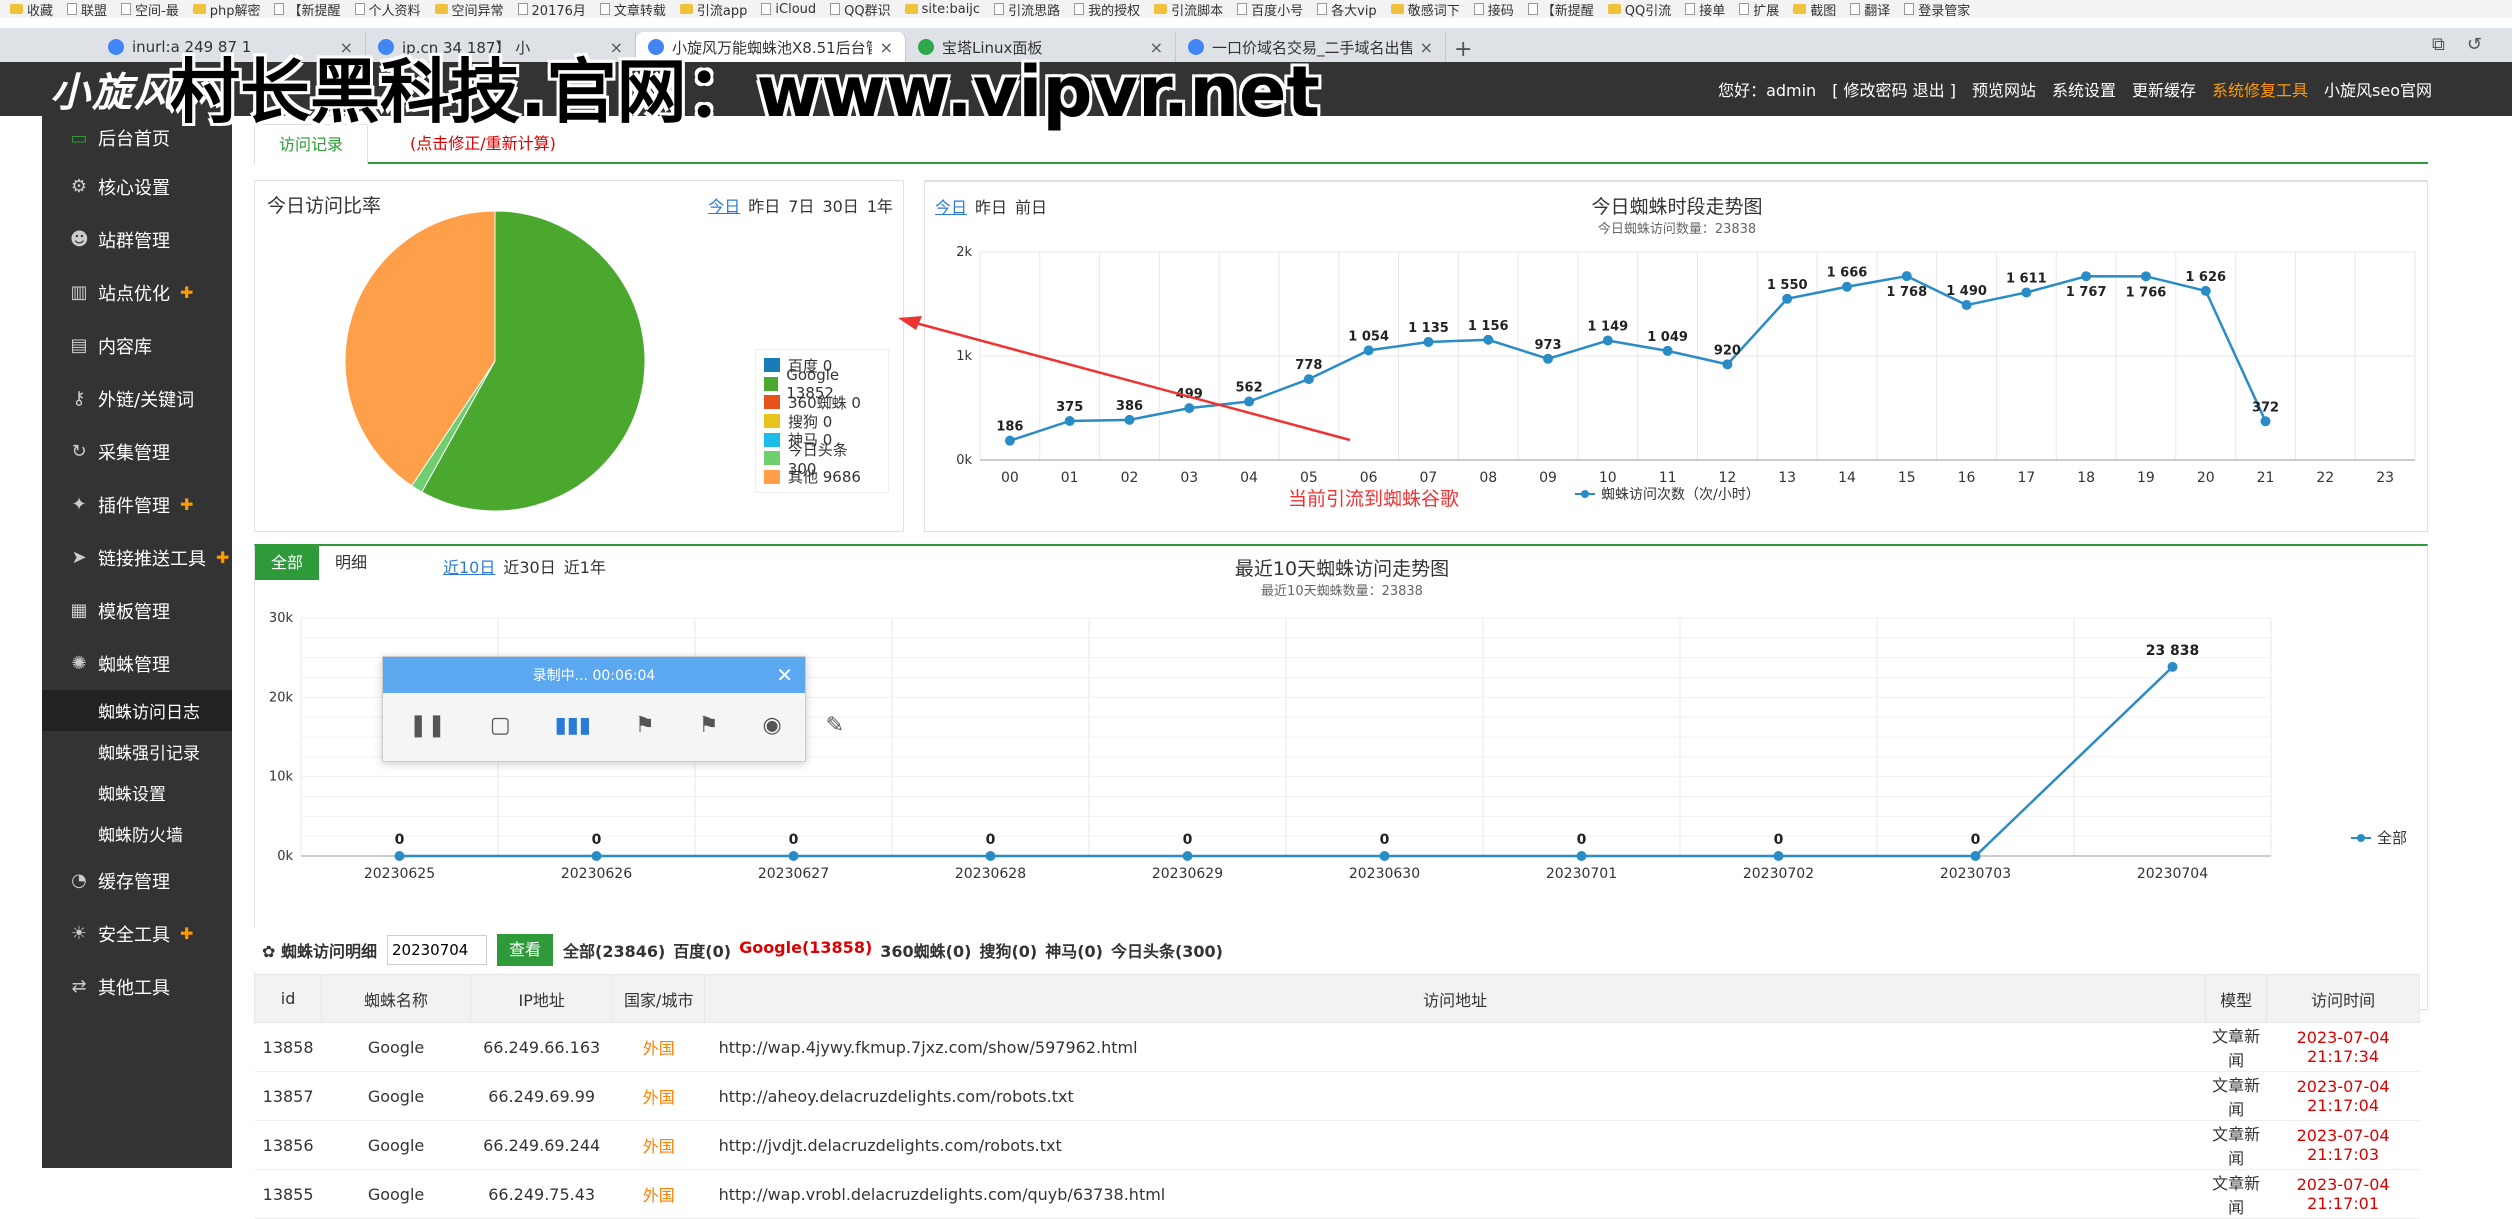 The image size is (2512, 1219). Describe the element at coordinates (1074, 950) in the screenshot. I see `filter-stat: 神马(0)` at that location.